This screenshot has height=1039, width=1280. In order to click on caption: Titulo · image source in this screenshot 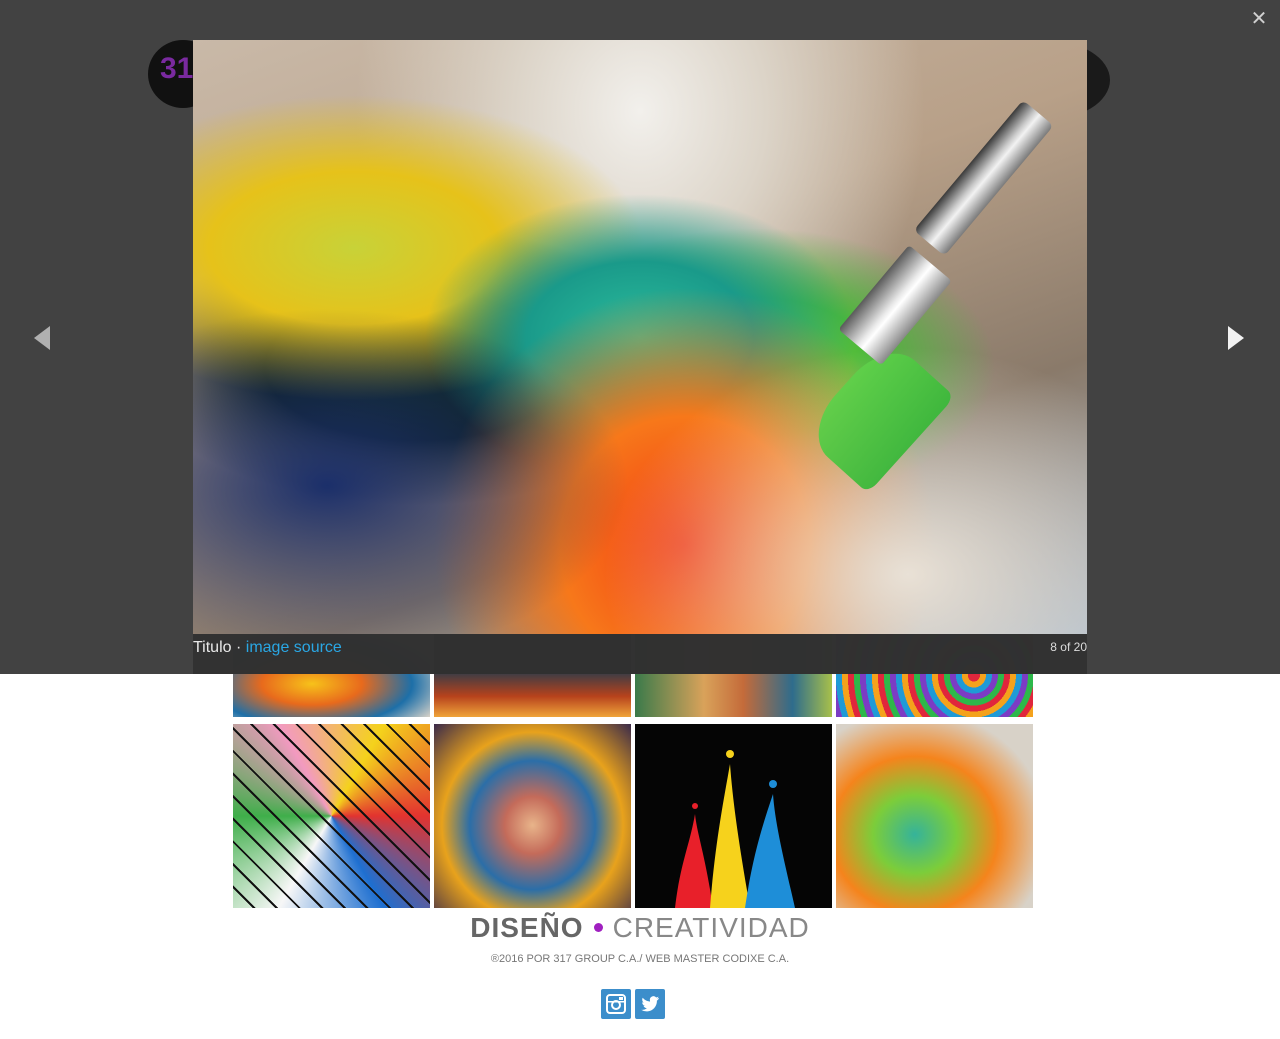, I will do `click(267, 648)`.